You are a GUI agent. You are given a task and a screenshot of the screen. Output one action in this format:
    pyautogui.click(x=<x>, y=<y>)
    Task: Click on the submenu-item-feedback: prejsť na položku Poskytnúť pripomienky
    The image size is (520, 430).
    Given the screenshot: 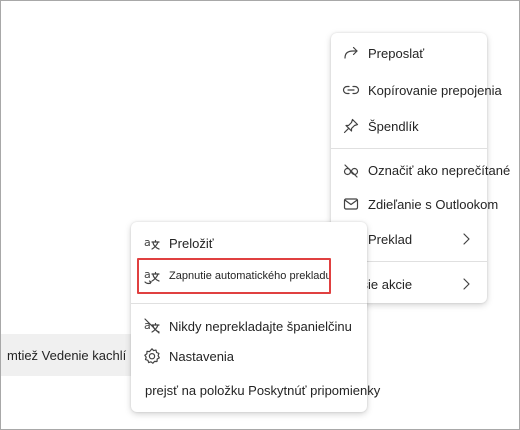 What is the action you would take?
    pyautogui.click(x=255, y=390)
    